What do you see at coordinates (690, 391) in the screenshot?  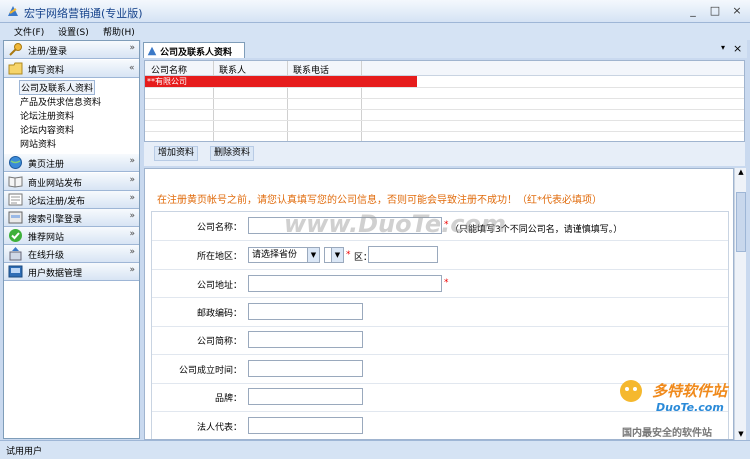 I see `watermark-text: 多特软件站` at bounding box center [690, 391].